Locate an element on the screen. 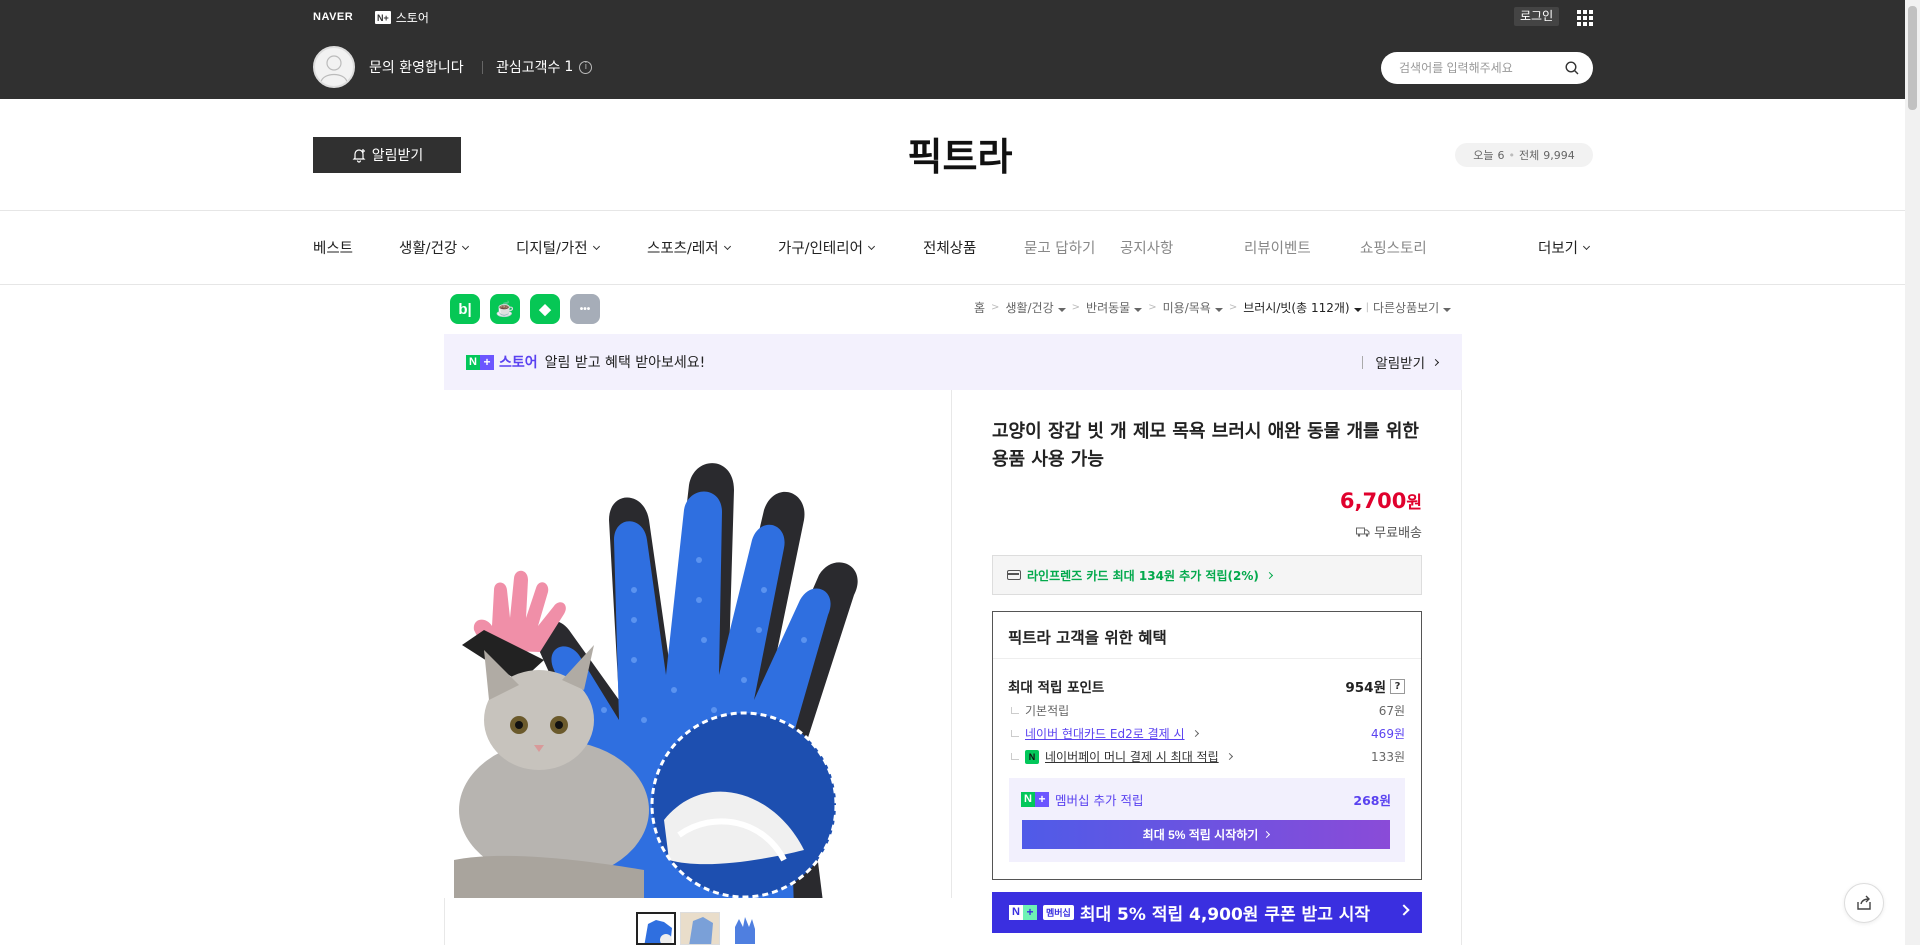  banner-store-label: 스토어 is located at coordinates (518, 363).